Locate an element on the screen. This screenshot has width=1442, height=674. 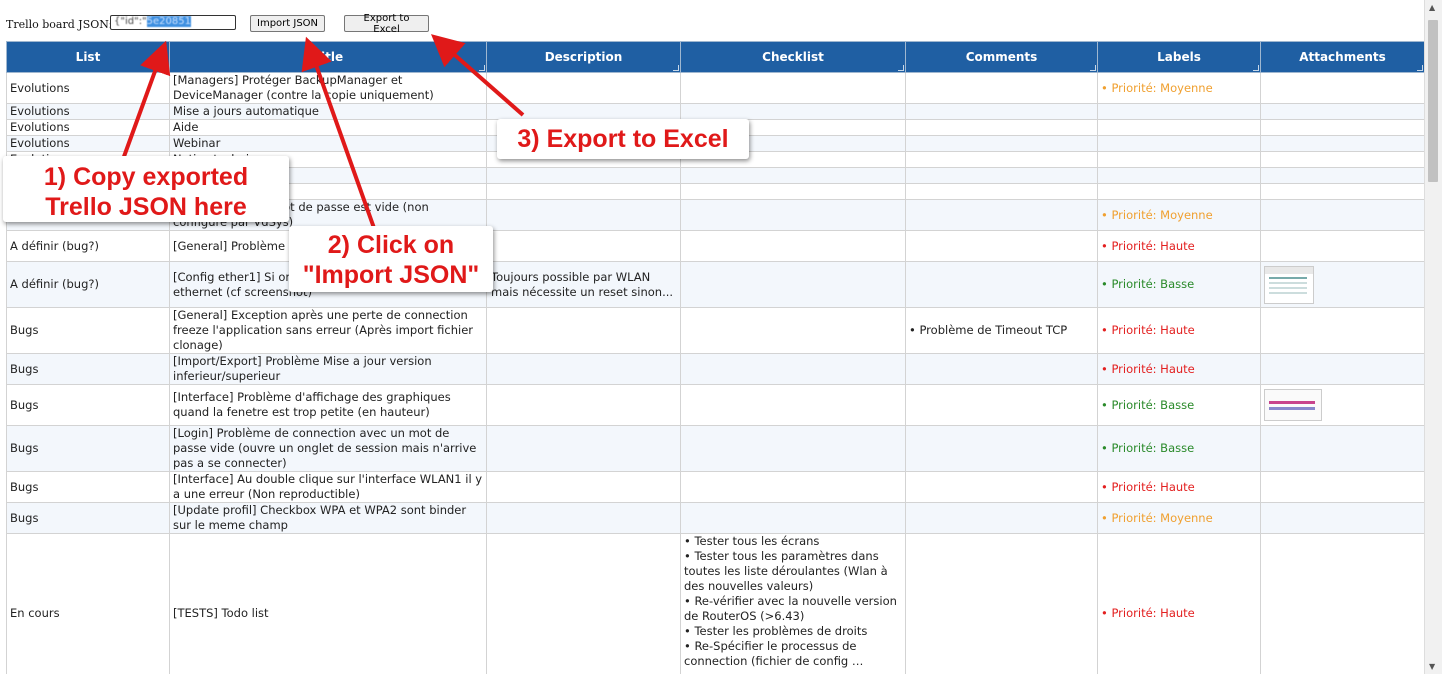
col-header-labels: Labels is located at coordinates (1179, 57).